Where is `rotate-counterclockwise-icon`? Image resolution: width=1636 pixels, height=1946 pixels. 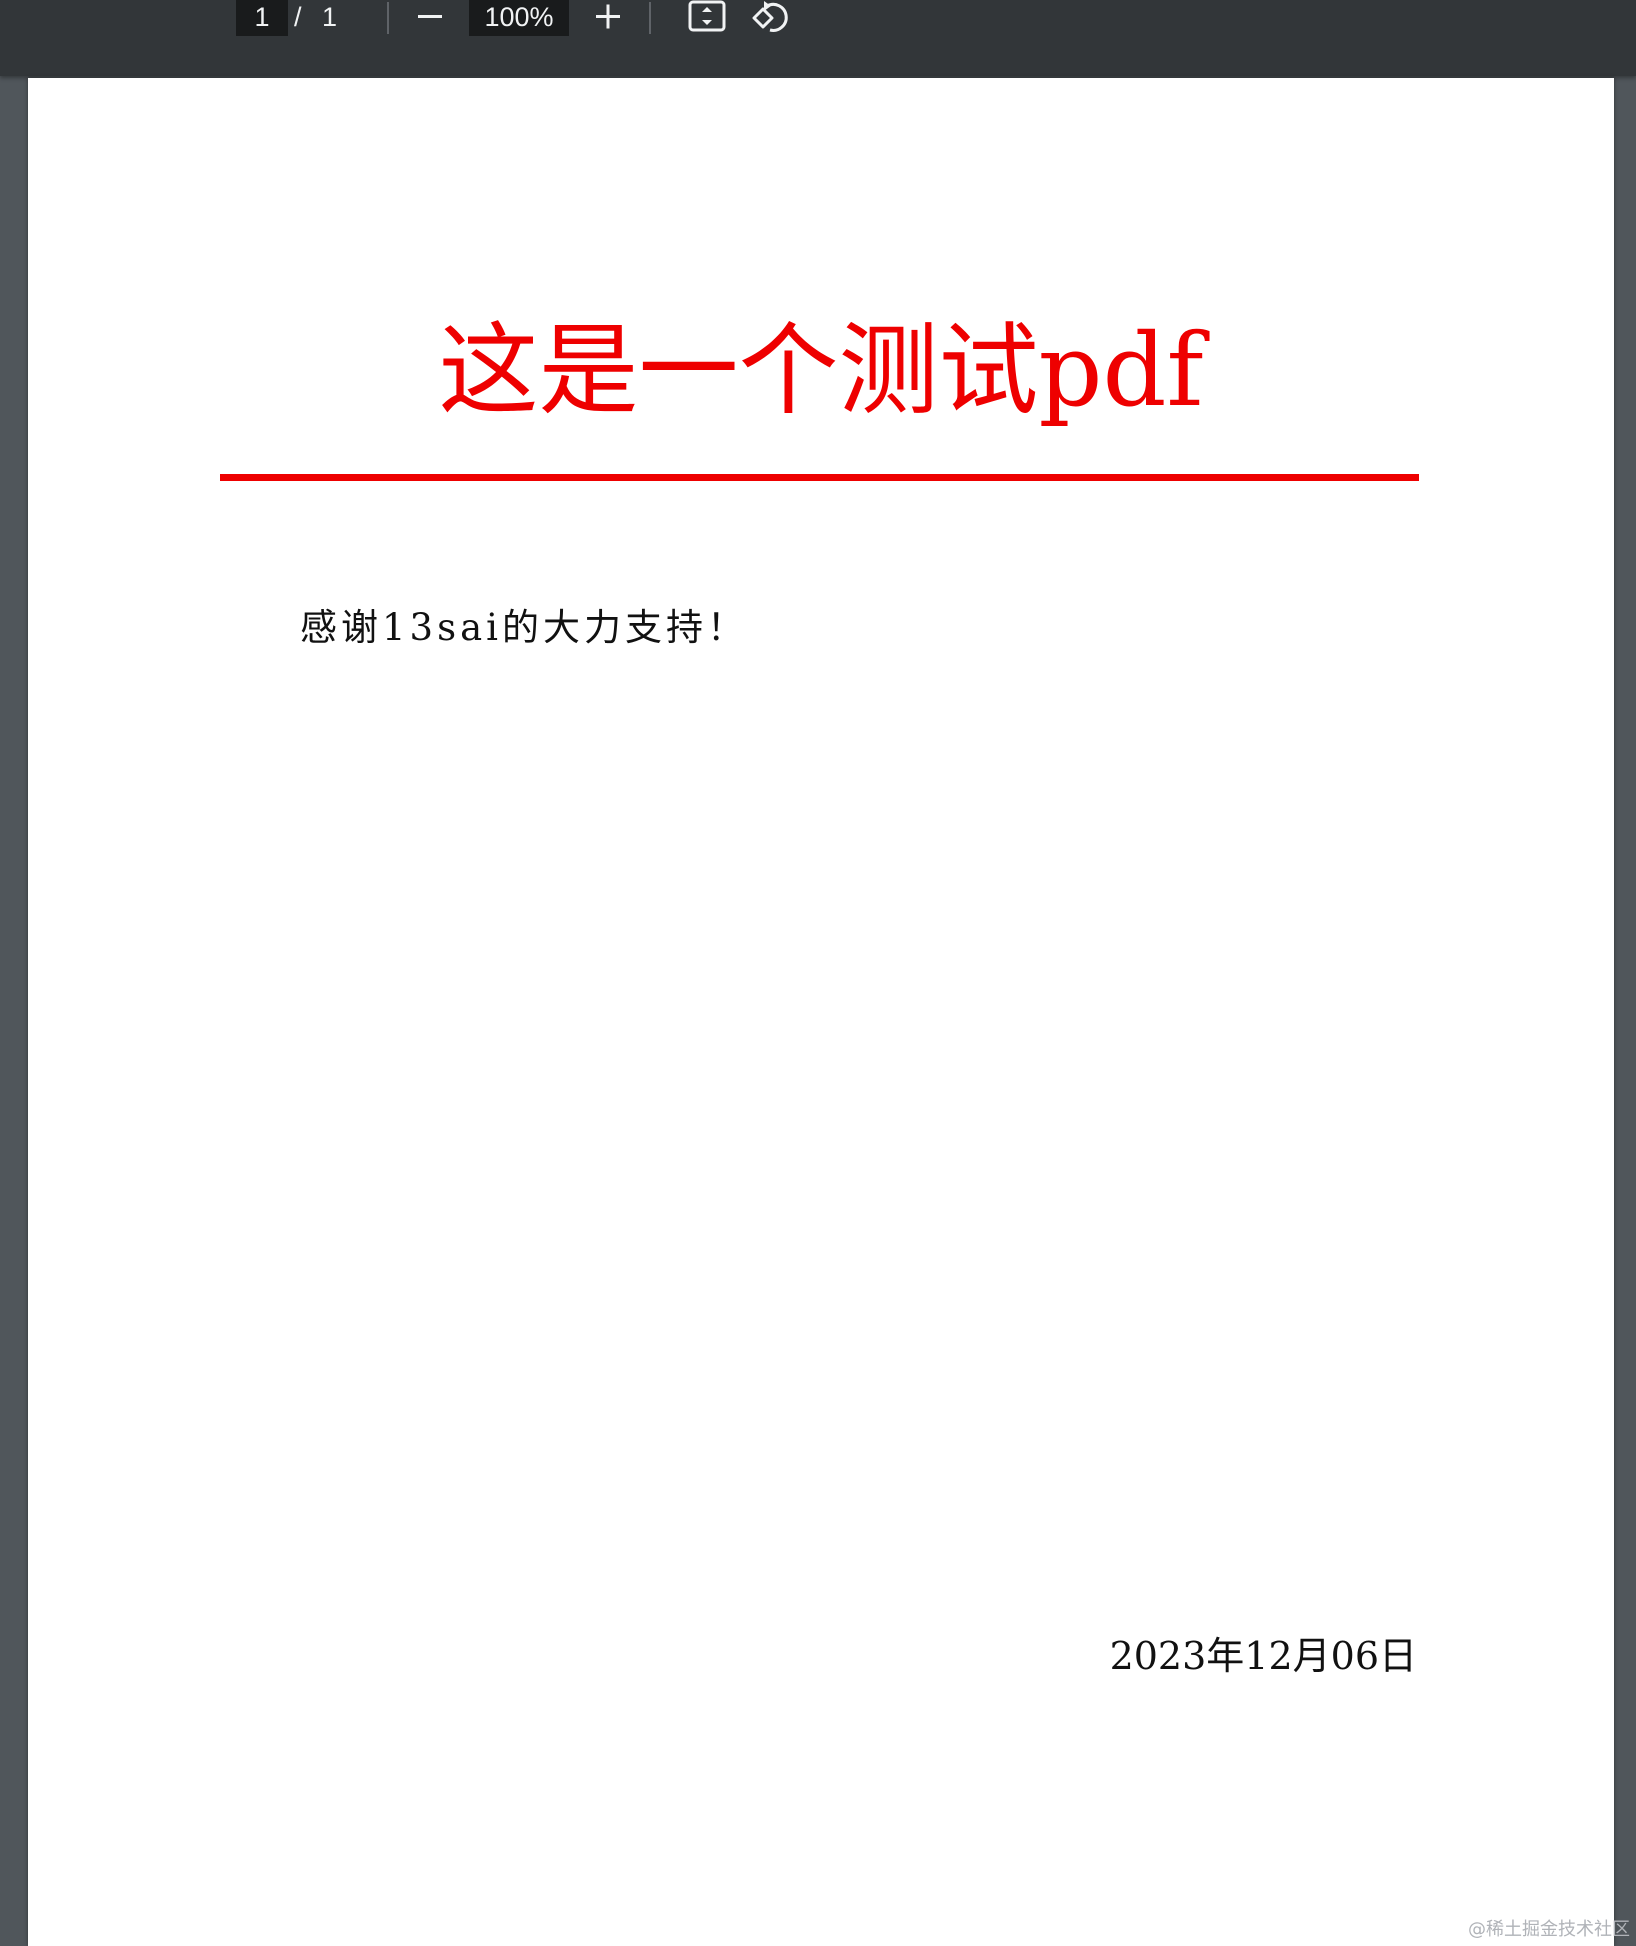 rotate-counterclockwise-icon is located at coordinates (770, 16).